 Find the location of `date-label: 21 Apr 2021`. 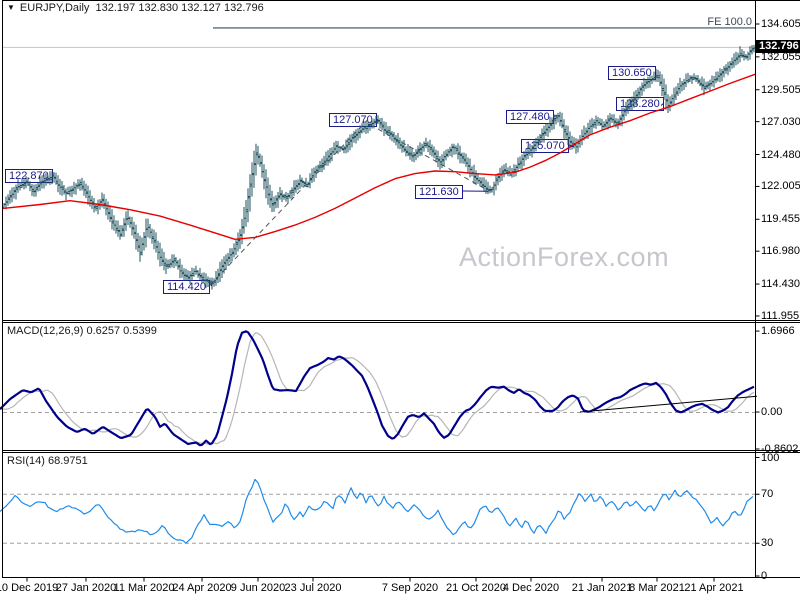

date-label: 21 Apr 2021 is located at coordinates (714, 588).